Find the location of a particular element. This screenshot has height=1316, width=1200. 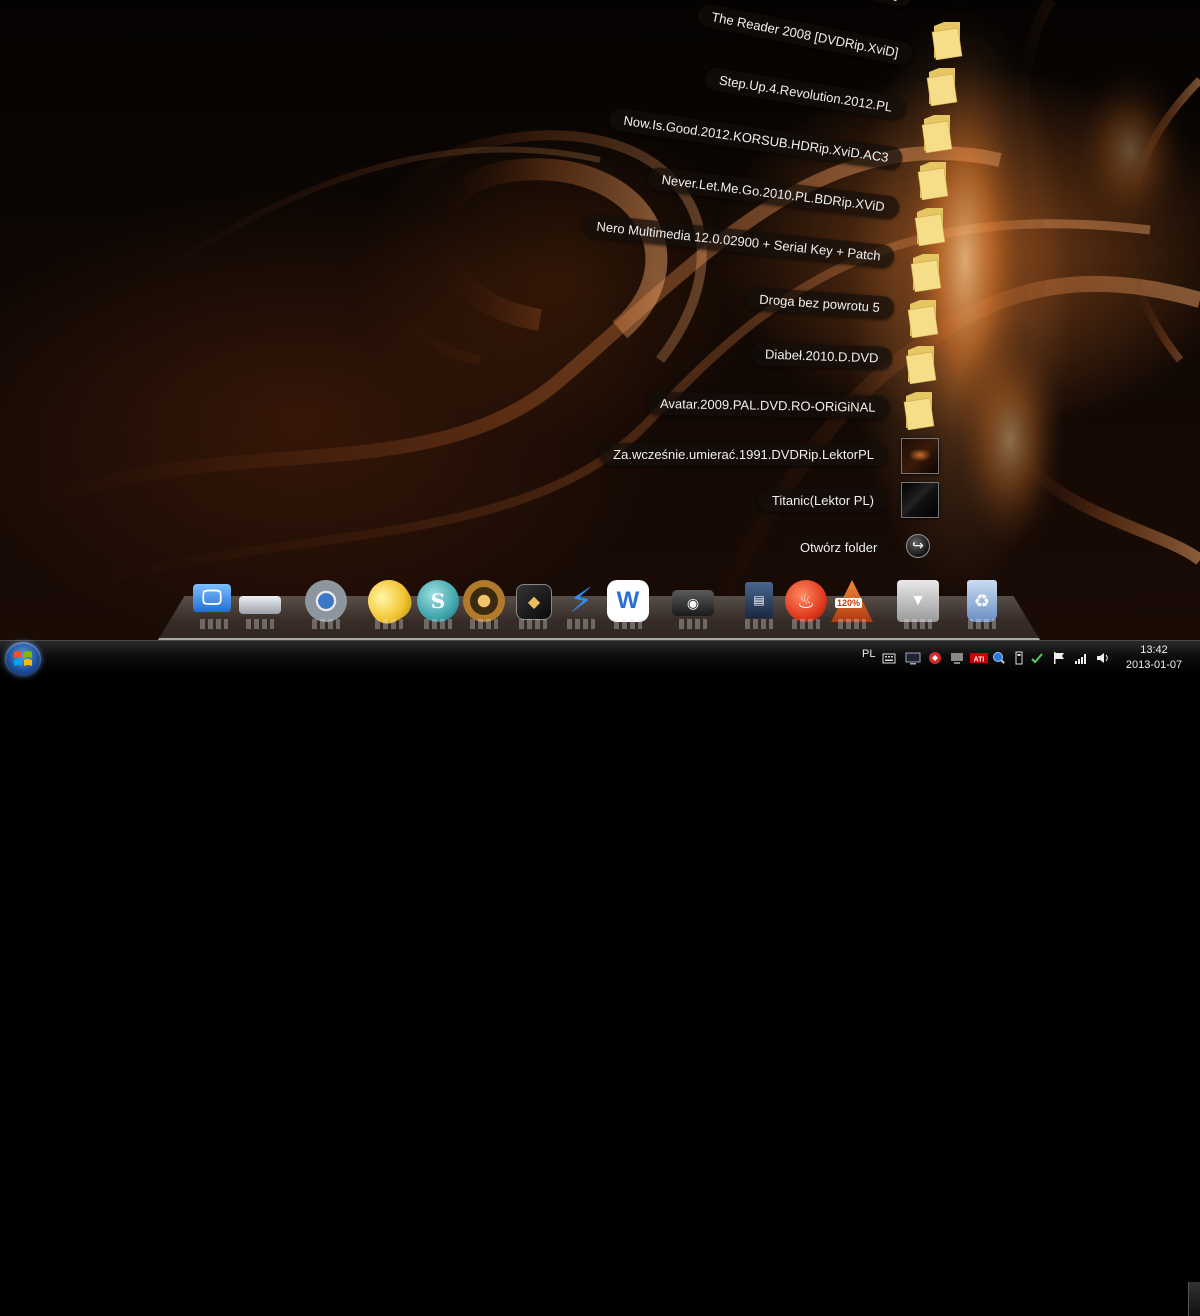

hard-drive-icon is located at coordinates (260, 605).